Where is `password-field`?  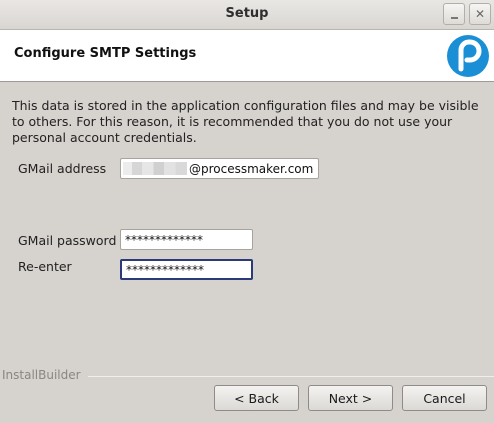 password-field is located at coordinates (186, 239).